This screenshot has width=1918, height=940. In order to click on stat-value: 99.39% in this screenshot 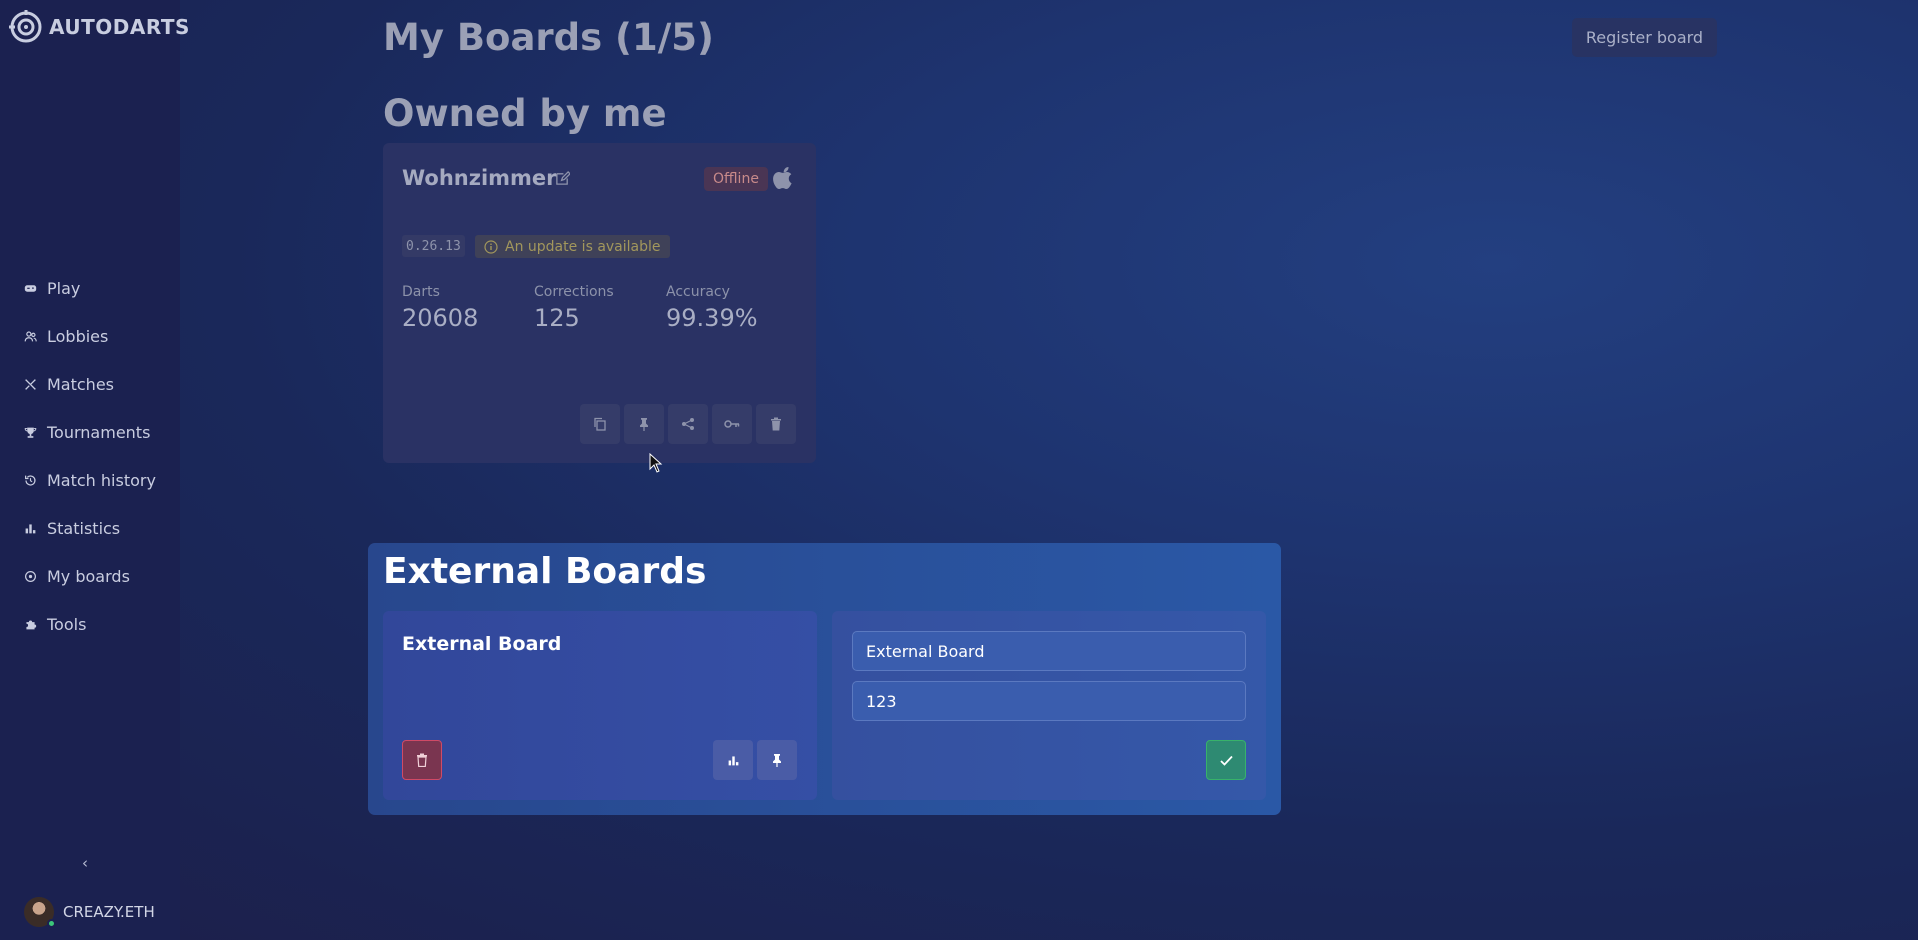, I will do `click(712, 318)`.